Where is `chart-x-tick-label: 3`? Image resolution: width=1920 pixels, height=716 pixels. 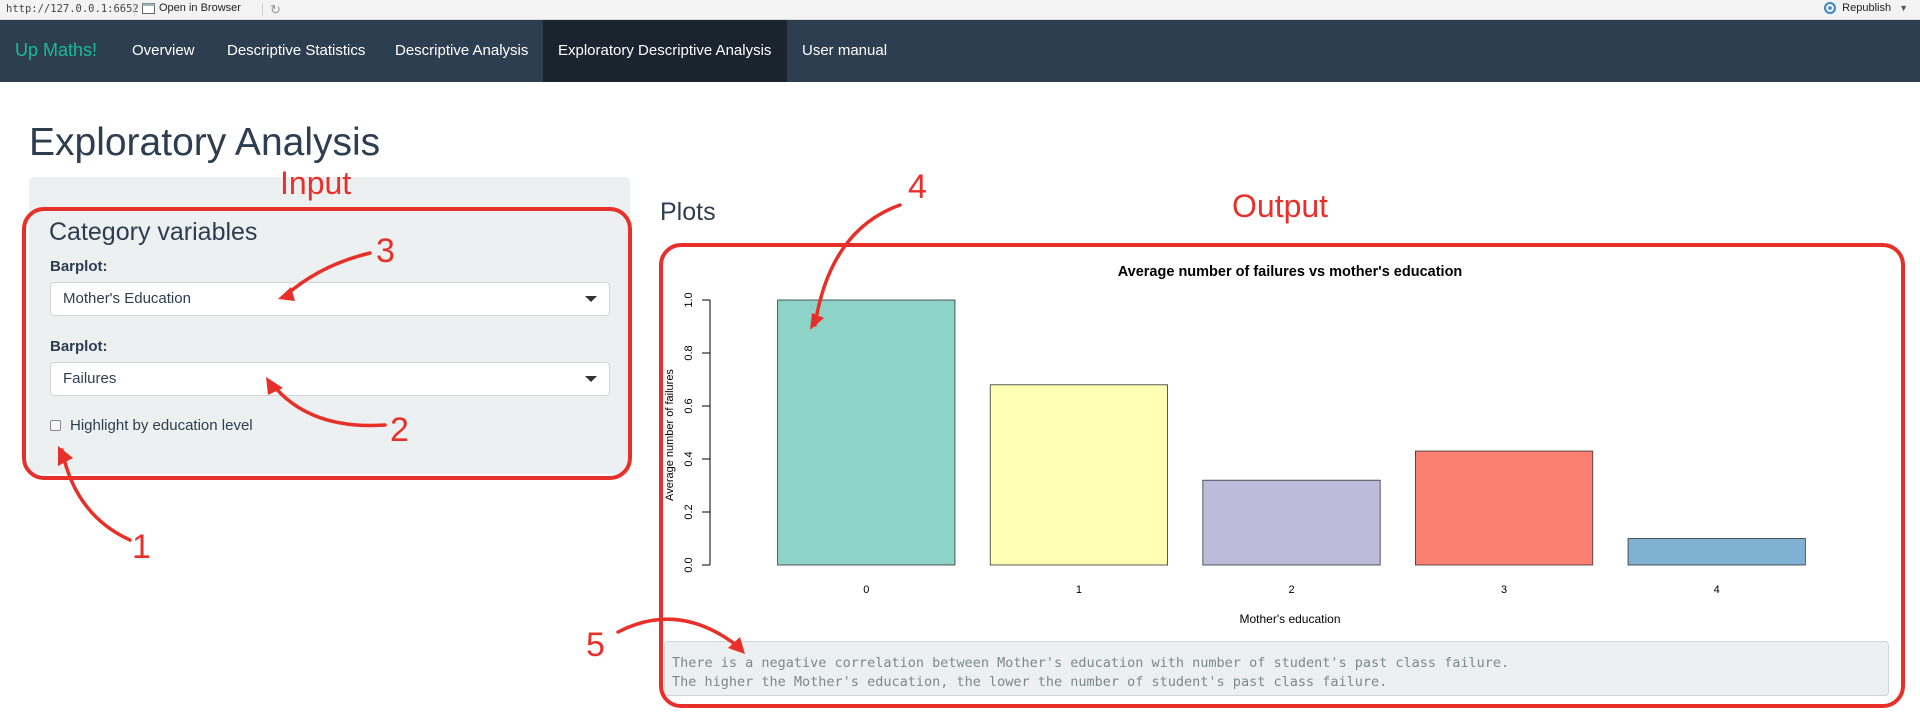
chart-x-tick-label: 3 is located at coordinates (1504, 590).